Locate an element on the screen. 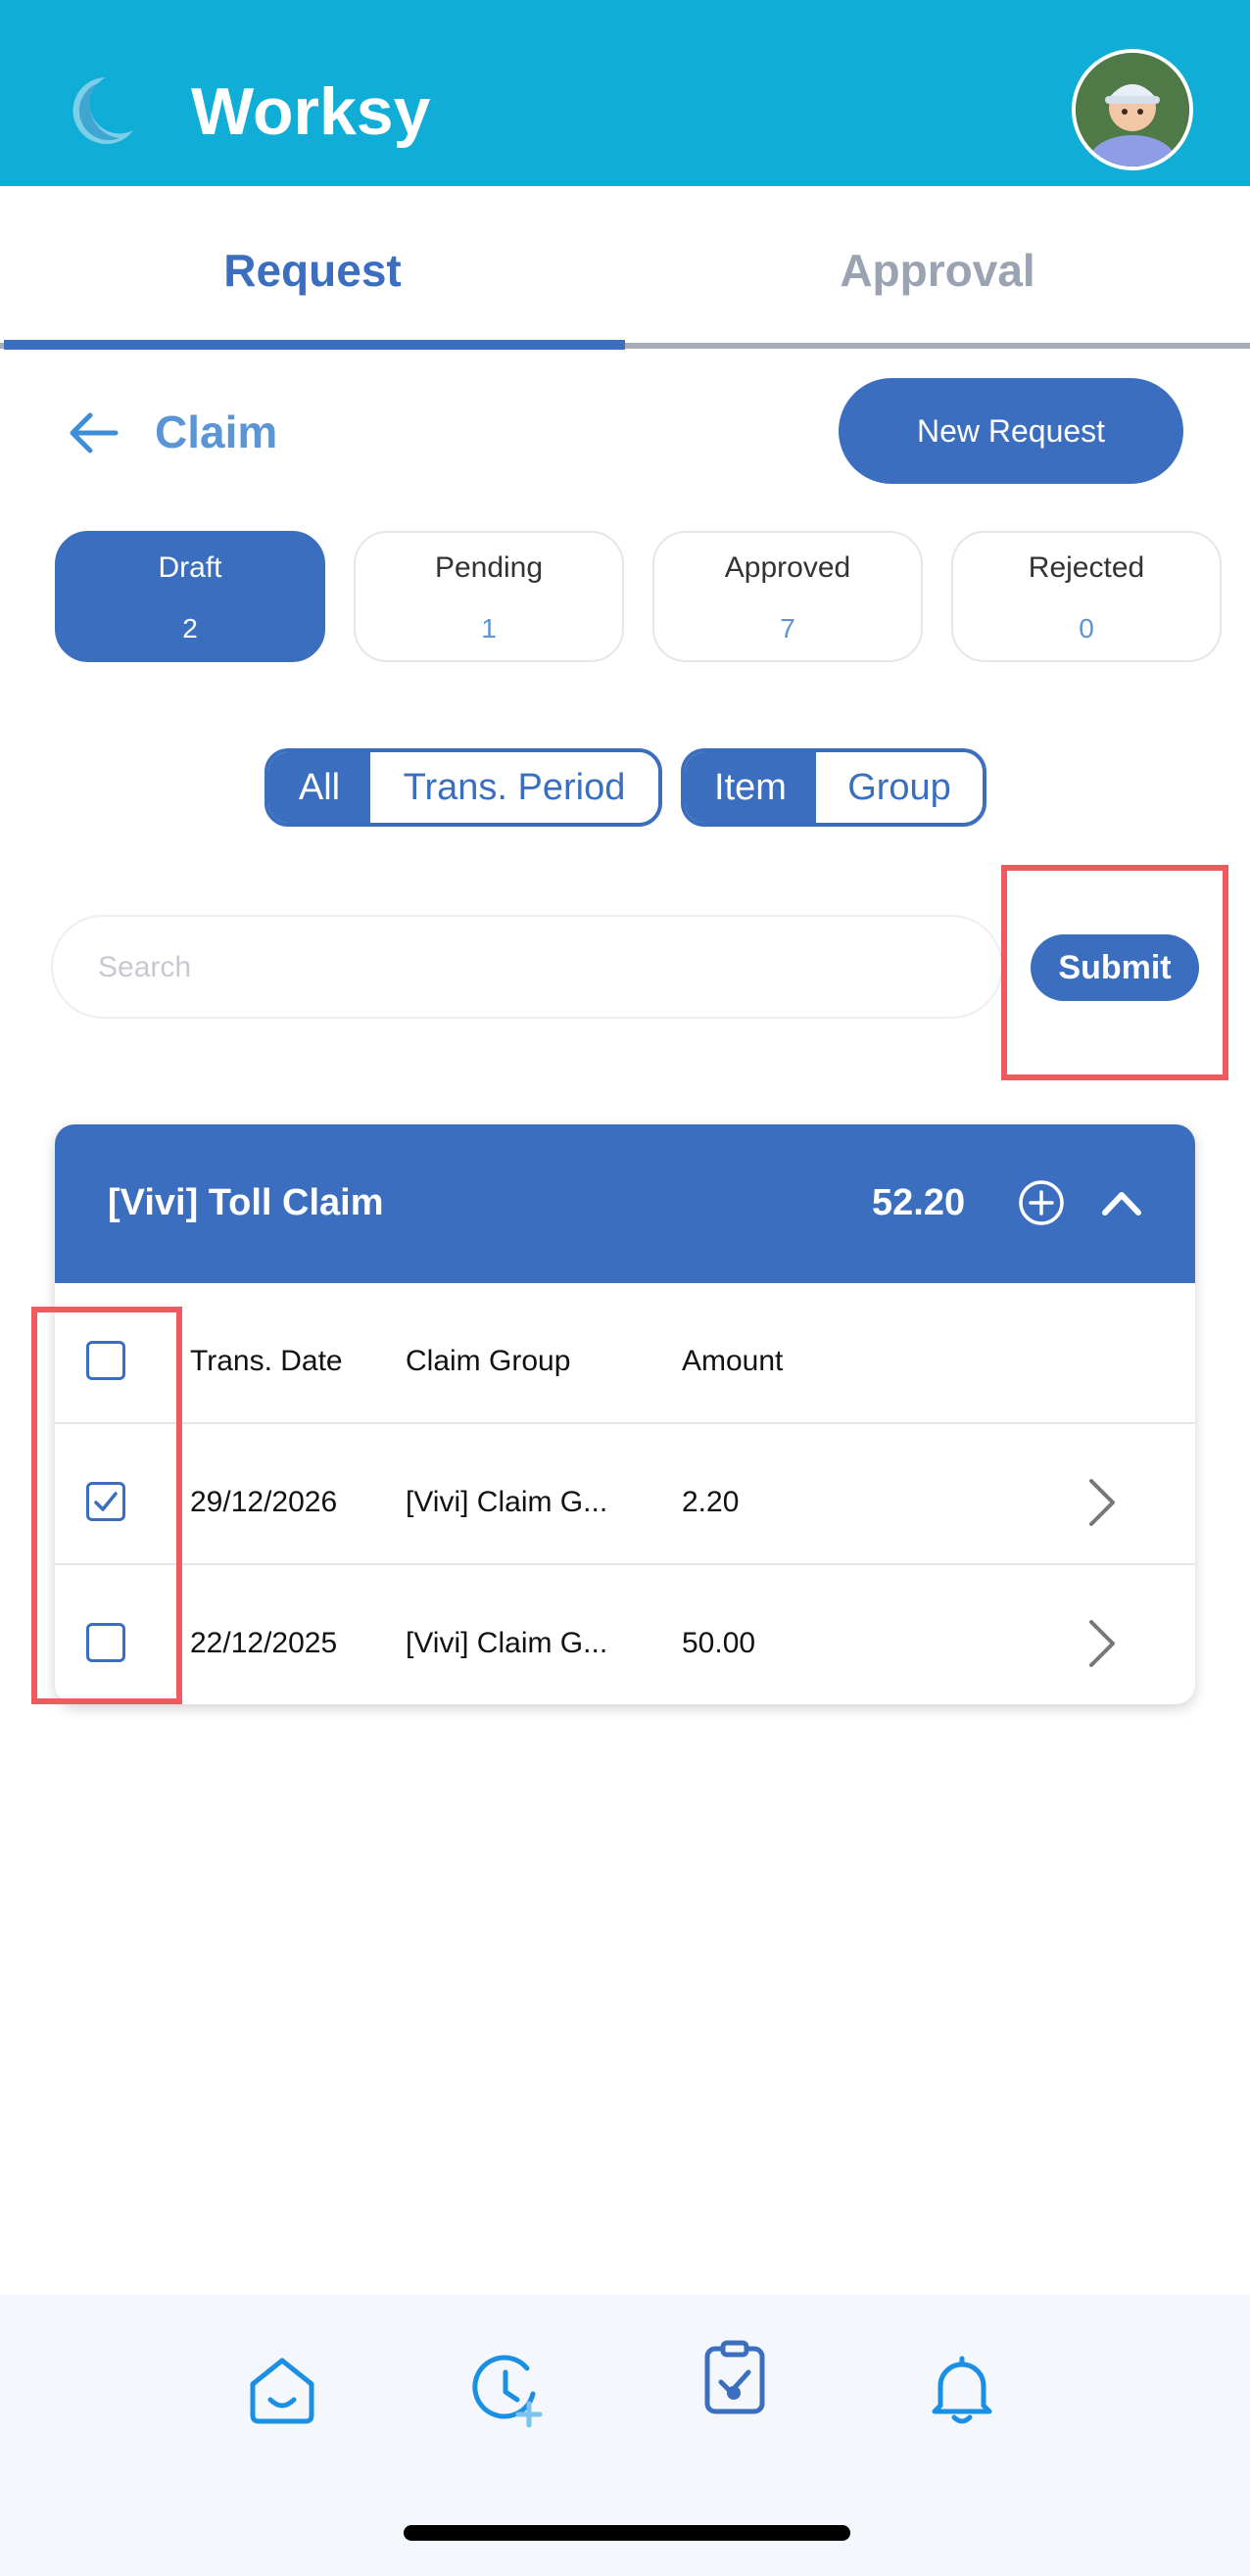 The image size is (1250, 2576). clipboard-check-icon is located at coordinates (735, 2378).